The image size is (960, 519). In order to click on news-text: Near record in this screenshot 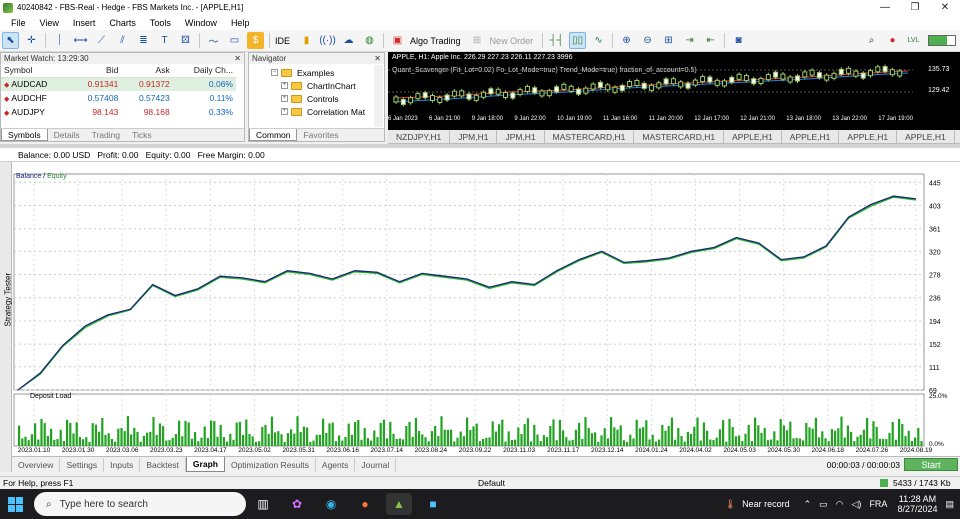, I will do `click(766, 504)`.